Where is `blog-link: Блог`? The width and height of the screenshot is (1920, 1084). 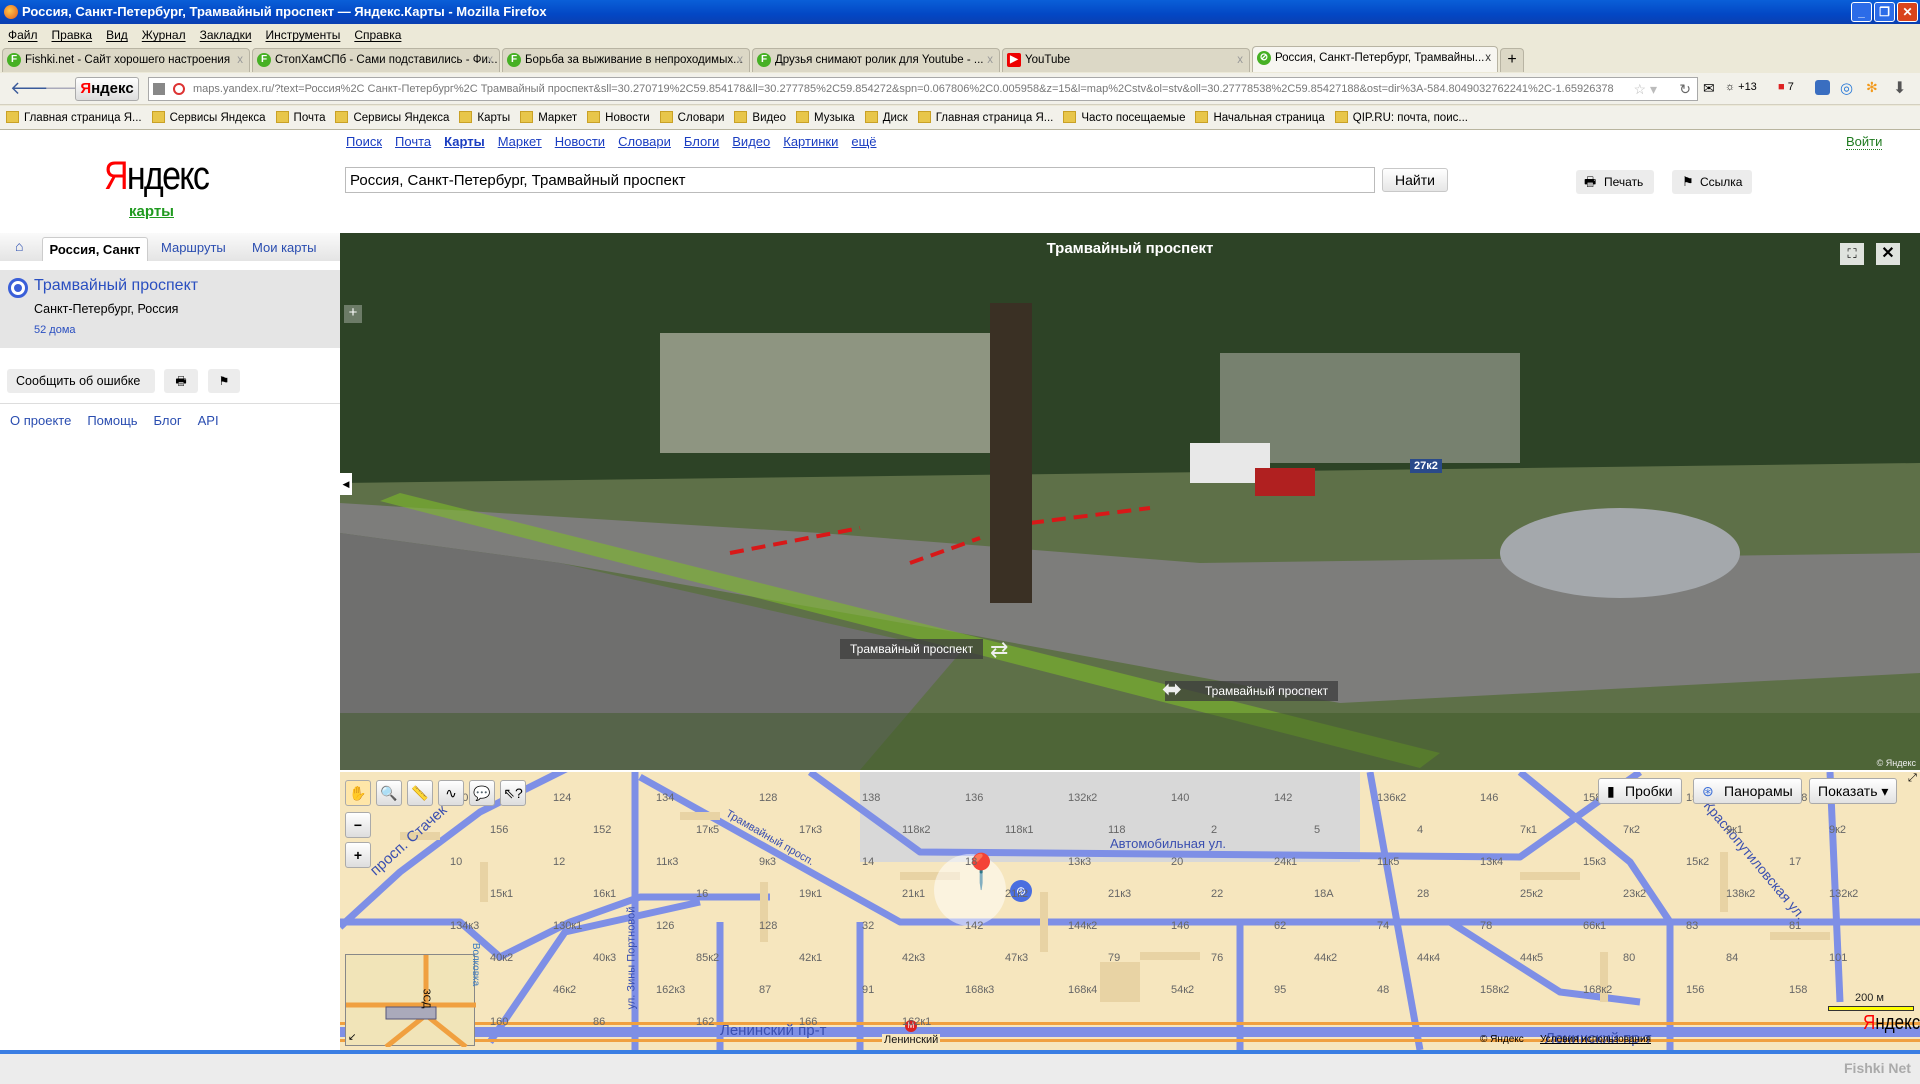
blog-link: Блог is located at coordinates (168, 420).